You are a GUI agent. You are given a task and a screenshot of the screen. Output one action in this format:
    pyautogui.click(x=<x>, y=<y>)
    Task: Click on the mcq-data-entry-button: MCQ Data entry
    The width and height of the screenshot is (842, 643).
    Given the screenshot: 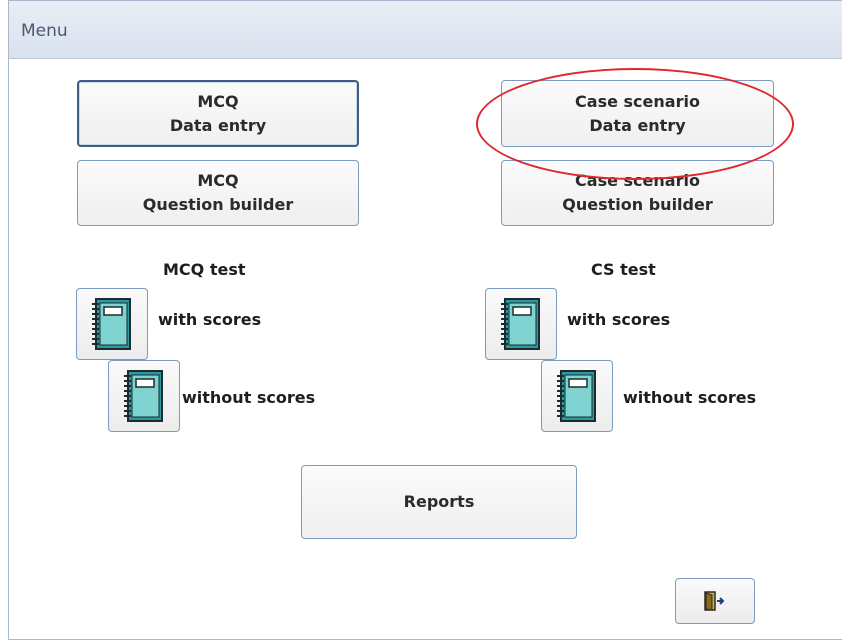 What is the action you would take?
    pyautogui.click(x=218, y=113)
    